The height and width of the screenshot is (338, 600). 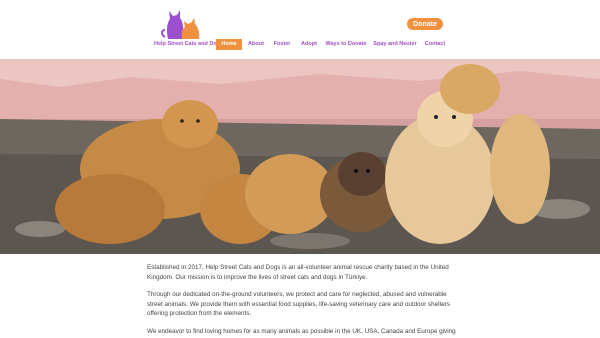 What do you see at coordinates (229, 44) in the screenshot?
I see `nav-item-home: Home` at bounding box center [229, 44].